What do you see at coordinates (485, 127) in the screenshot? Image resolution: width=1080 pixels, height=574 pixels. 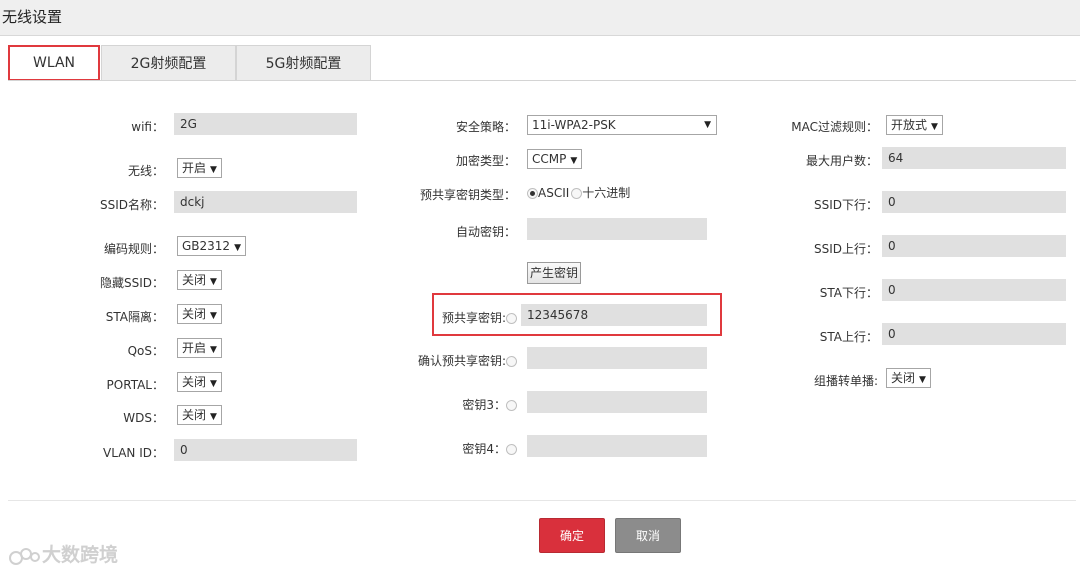 I see `security-policy-label: 安全策略：` at bounding box center [485, 127].